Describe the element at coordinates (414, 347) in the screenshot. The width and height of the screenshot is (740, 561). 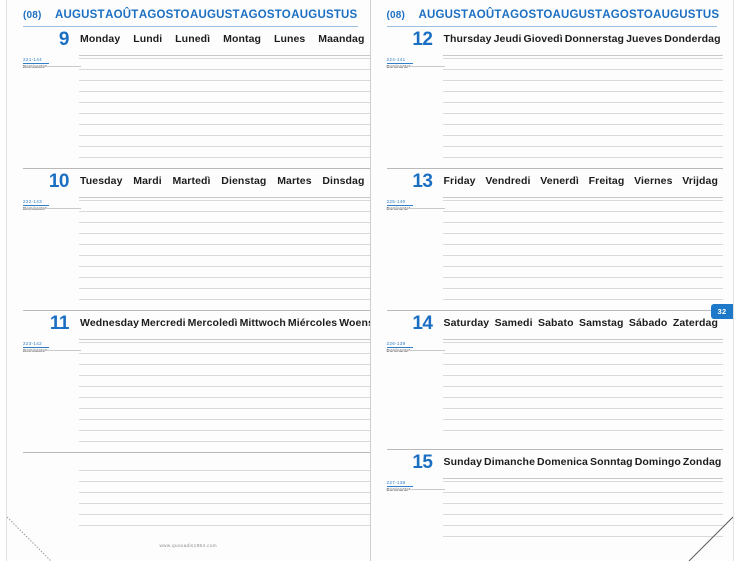
I see `day-of-year-marker: 226-139 Dominante*` at that location.